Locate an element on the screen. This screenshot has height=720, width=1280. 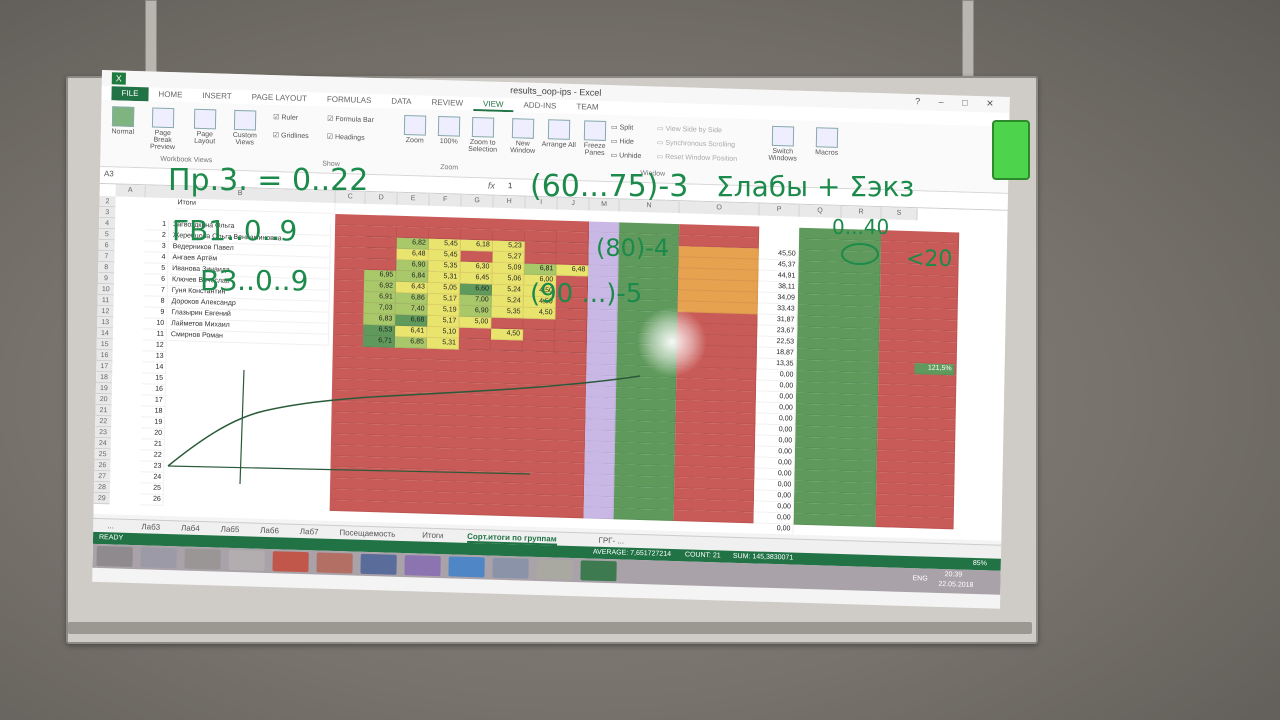
status-zoom: 85% is located at coordinates (980, 563).